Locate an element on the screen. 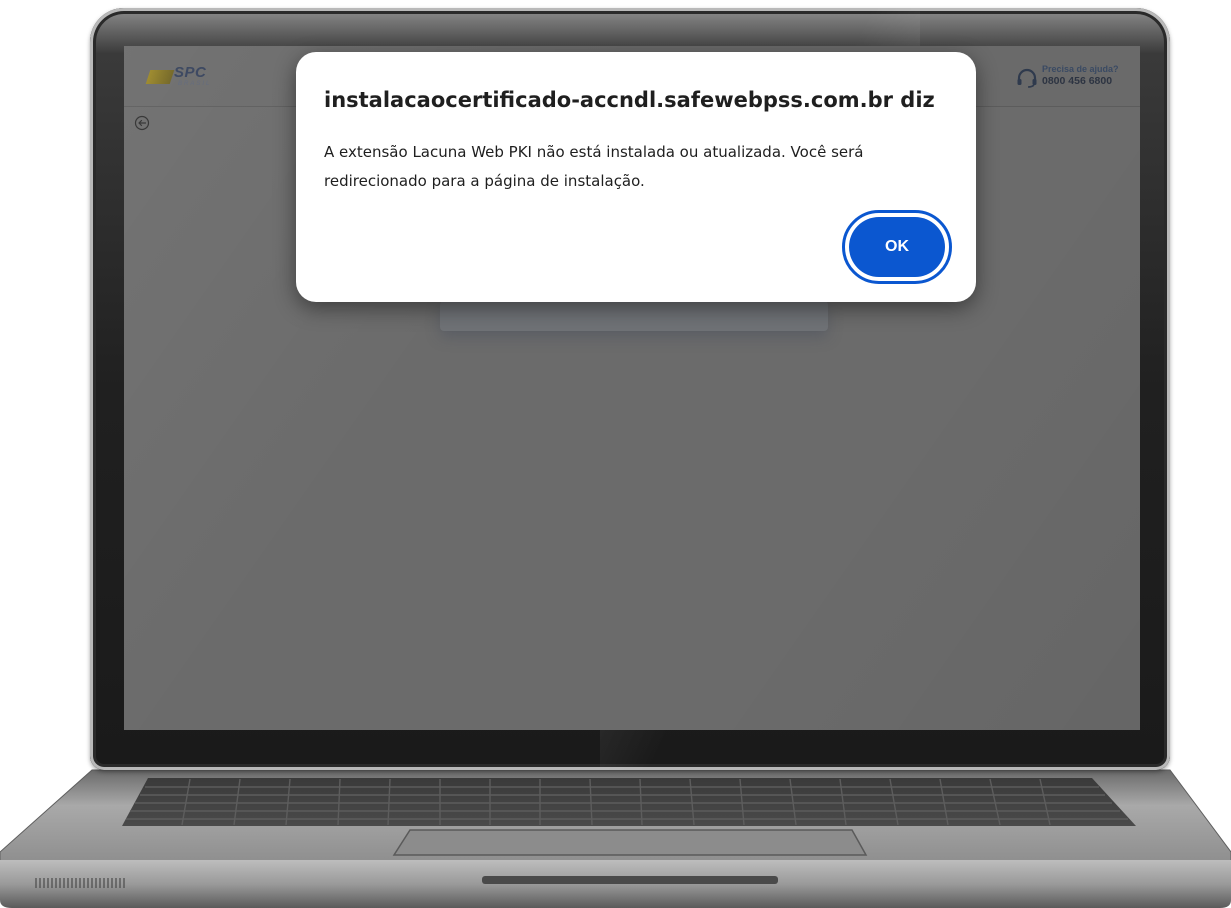 The height and width of the screenshot is (908, 1231). spc-brasil-logo: SPC BRASIL is located at coordinates (177, 77).